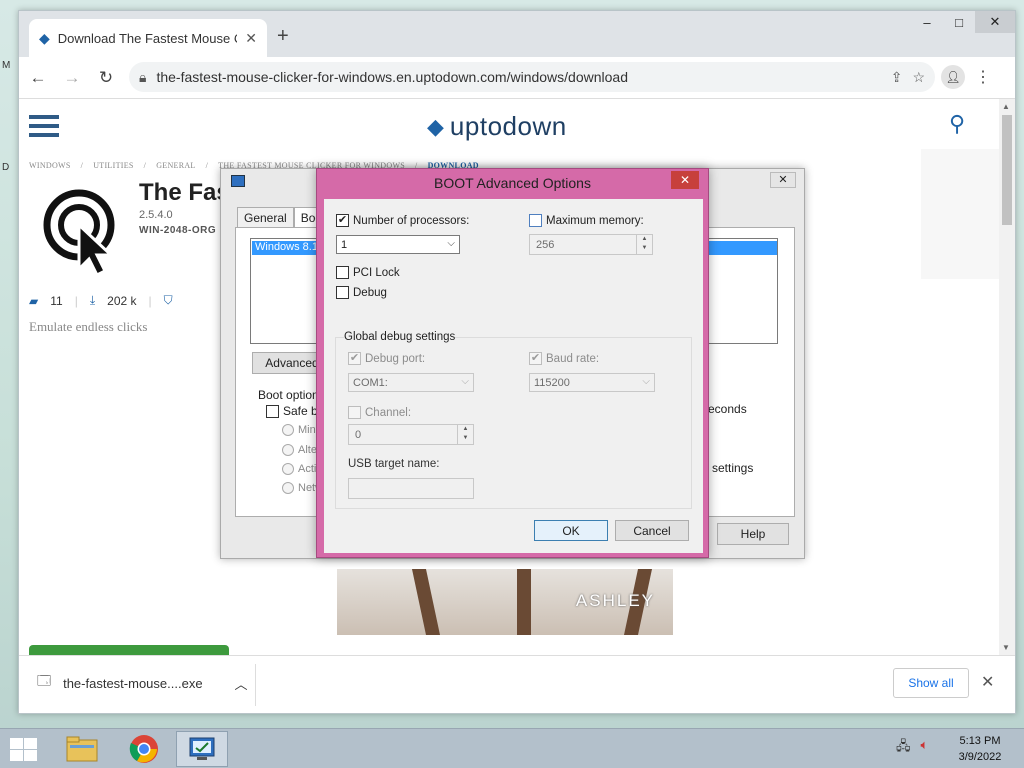 Image resolution: width=1024 pixels, height=768 pixels. I want to click on memory-spin-buttons: ▲ ▼, so click(644, 244).